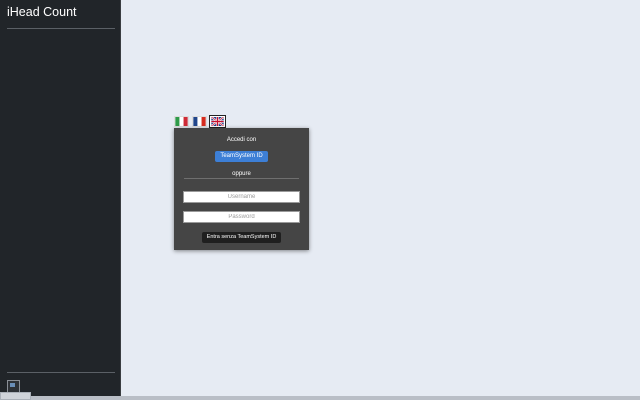  I want to click on italy-flag-icon, so click(181, 121).